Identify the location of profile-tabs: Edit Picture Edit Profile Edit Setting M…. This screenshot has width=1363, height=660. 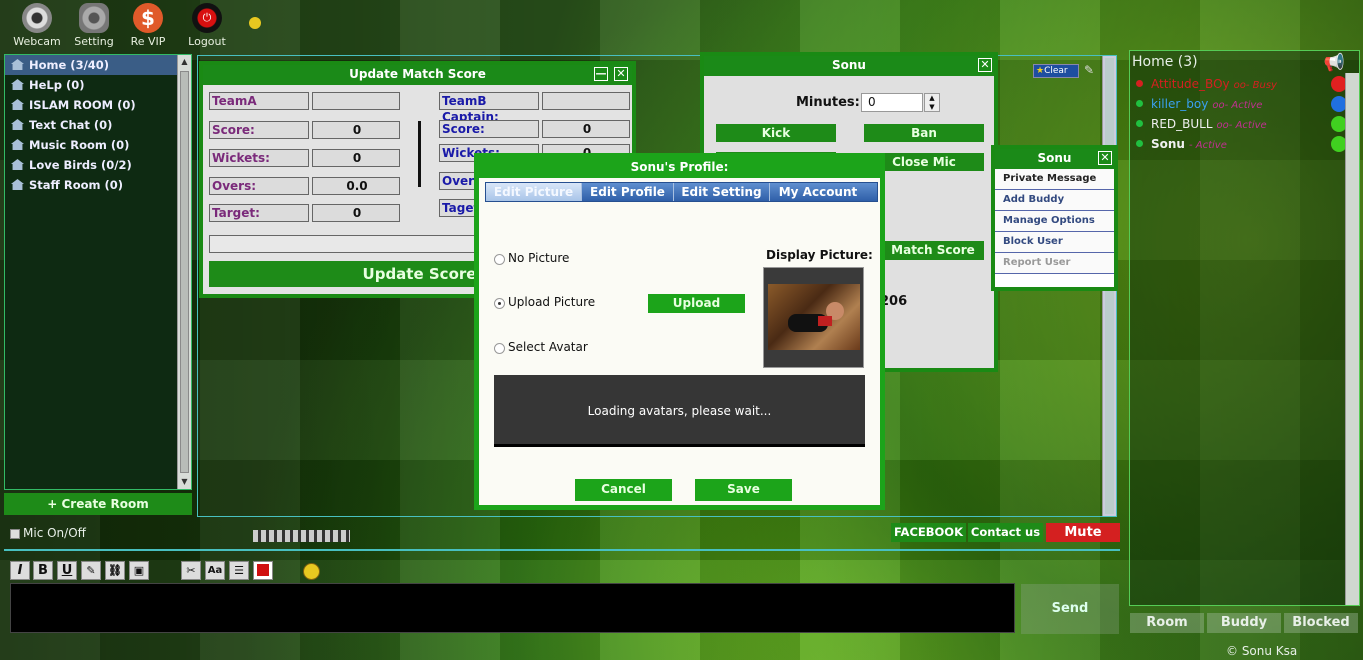
(681, 192).